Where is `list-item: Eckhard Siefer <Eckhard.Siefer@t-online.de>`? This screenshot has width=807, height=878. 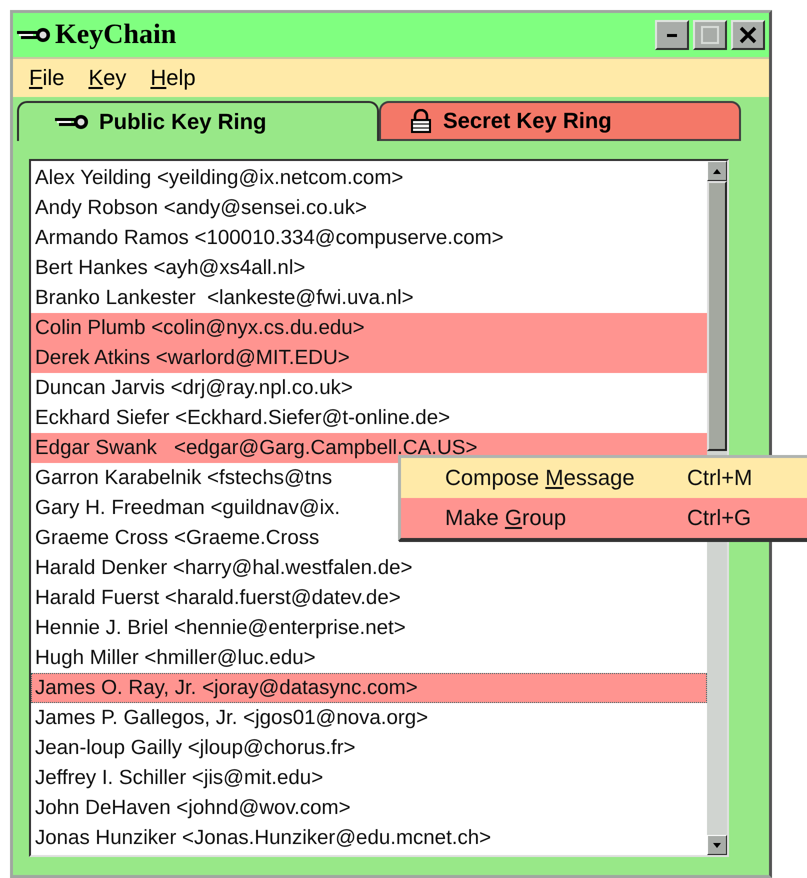 list-item: Eckhard Siefer <Eckhard.Siefer@t-online.de> is located at coordinates (369, 418).